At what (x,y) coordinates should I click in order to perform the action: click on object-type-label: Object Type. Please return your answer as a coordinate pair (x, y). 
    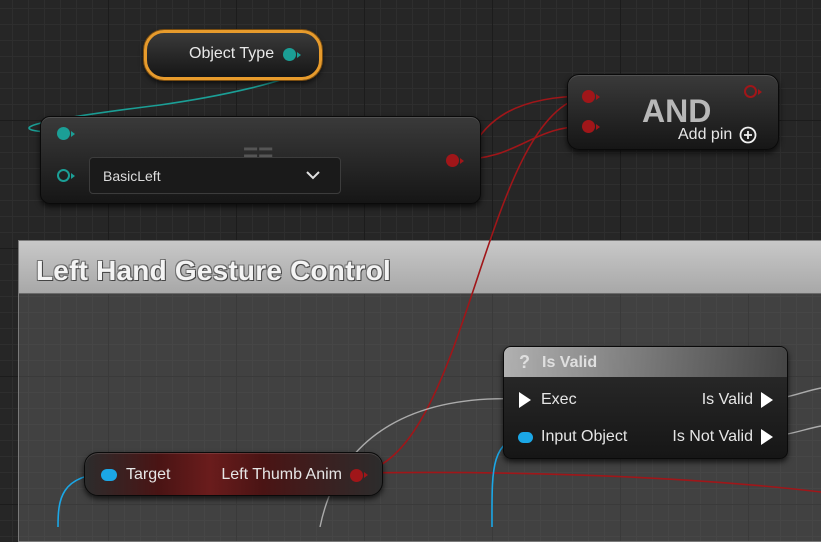
    Looking at the image, I should click on (232, 53).